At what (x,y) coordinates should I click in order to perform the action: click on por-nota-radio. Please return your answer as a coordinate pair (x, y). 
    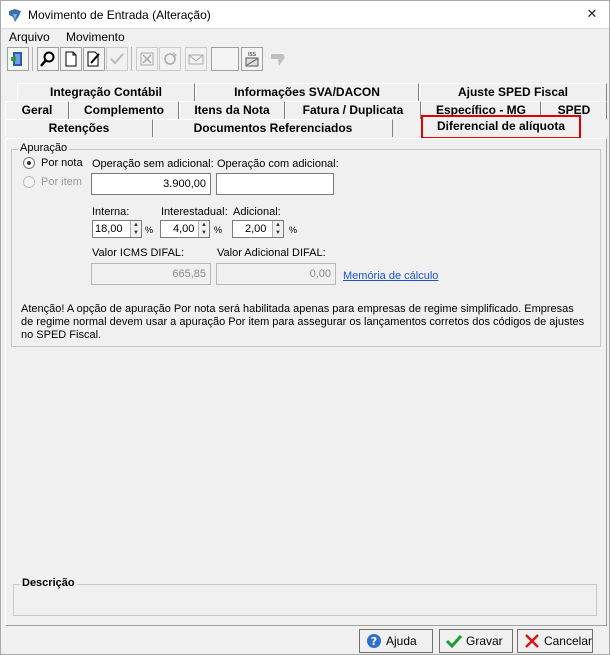
    Looking at the image, I should click on (29, 163).